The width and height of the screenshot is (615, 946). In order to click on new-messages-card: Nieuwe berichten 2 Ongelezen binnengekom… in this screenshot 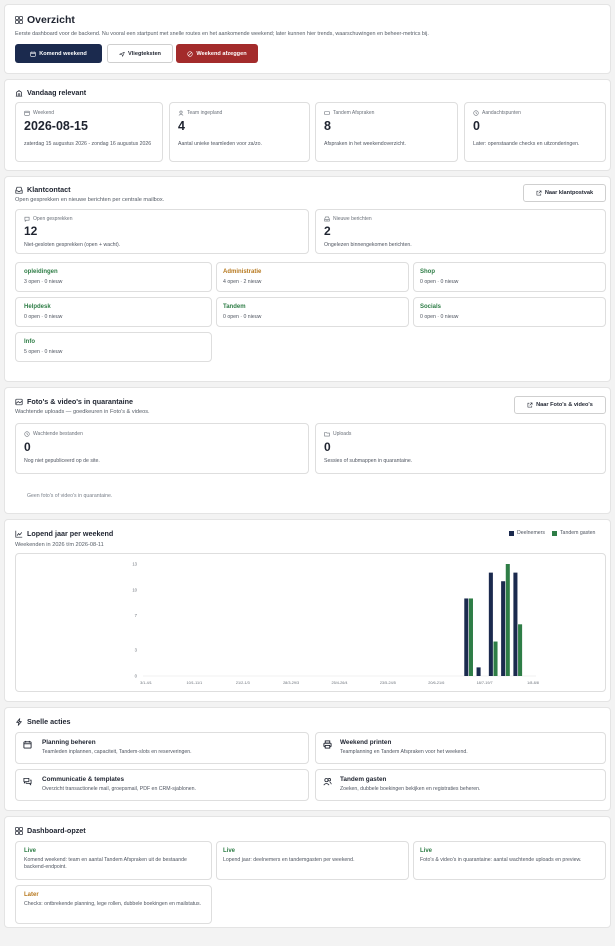, I will do `click(460, 231)`.